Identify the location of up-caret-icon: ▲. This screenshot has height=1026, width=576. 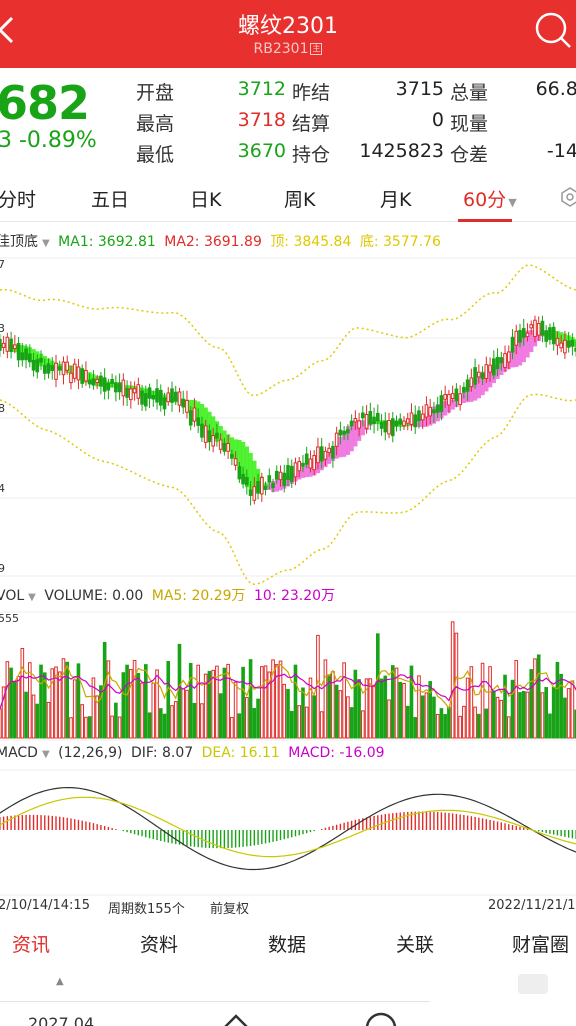
(60, 981).